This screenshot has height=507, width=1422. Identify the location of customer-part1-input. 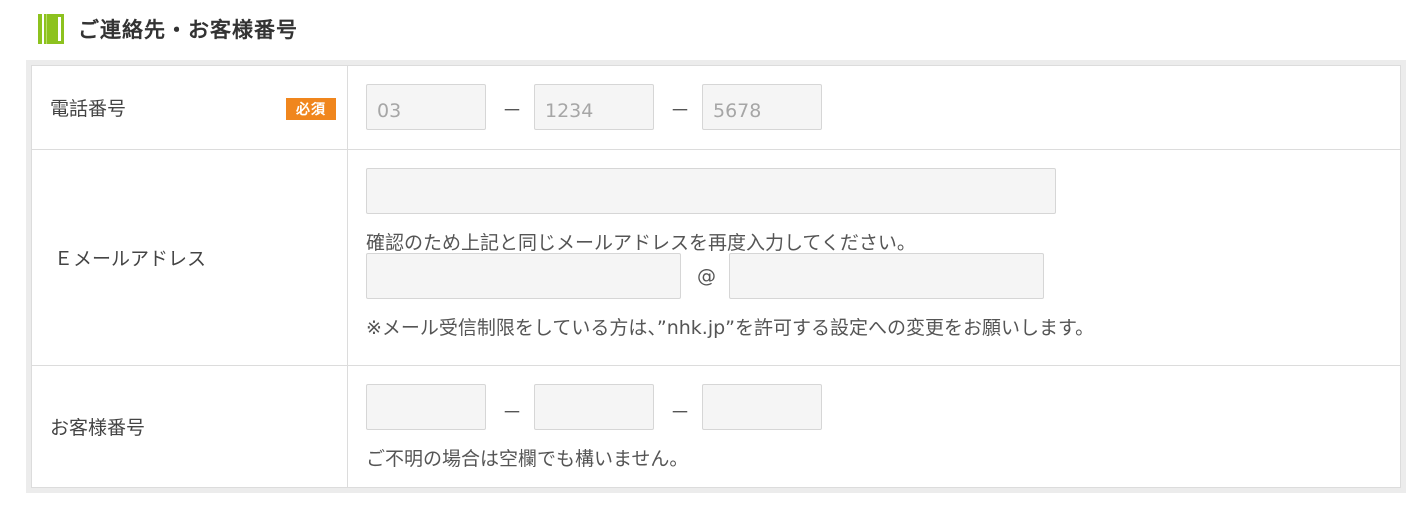
(426, 407).